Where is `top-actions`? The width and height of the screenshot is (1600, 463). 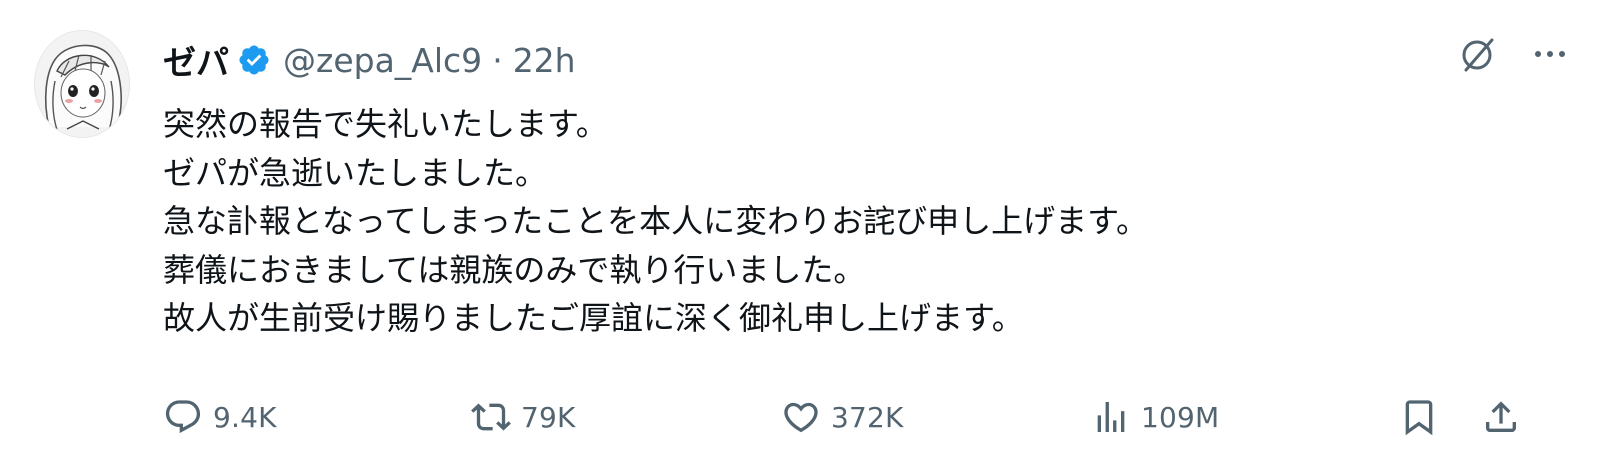 top-actions is located at coordinates (1513, 54).